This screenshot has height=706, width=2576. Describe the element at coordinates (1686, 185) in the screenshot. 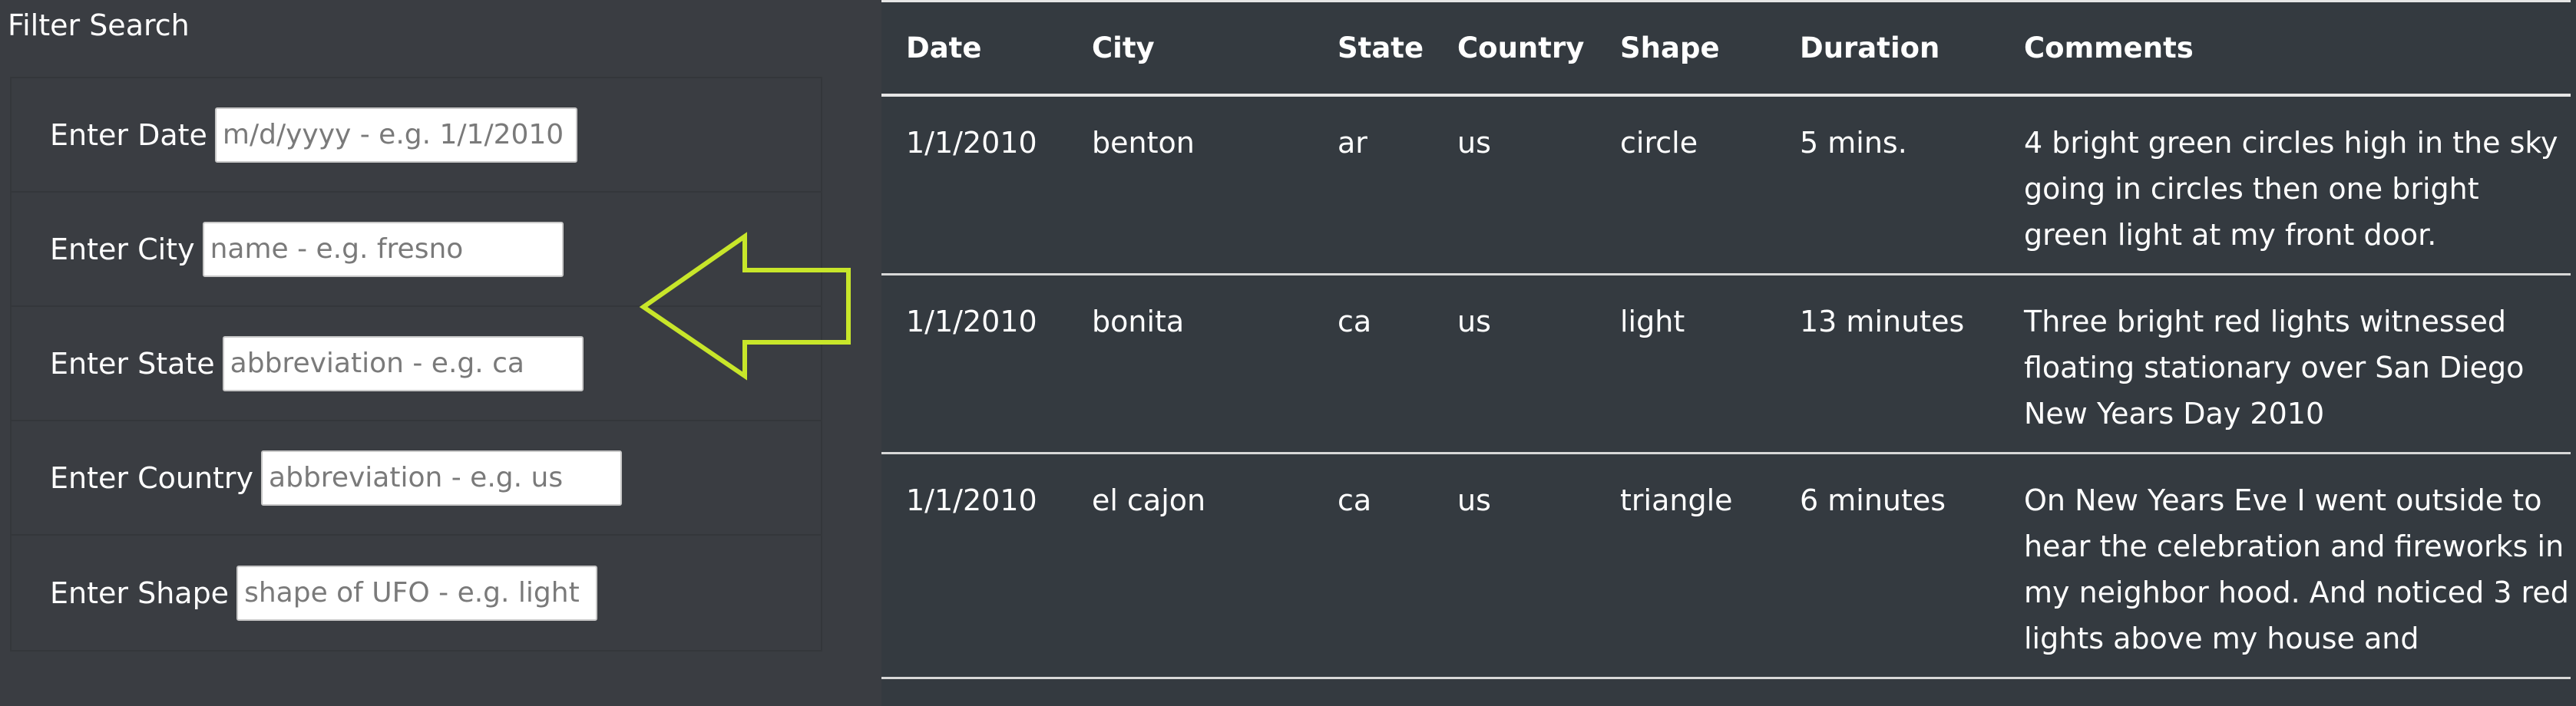

I see `cell-shape: circle` at that location.